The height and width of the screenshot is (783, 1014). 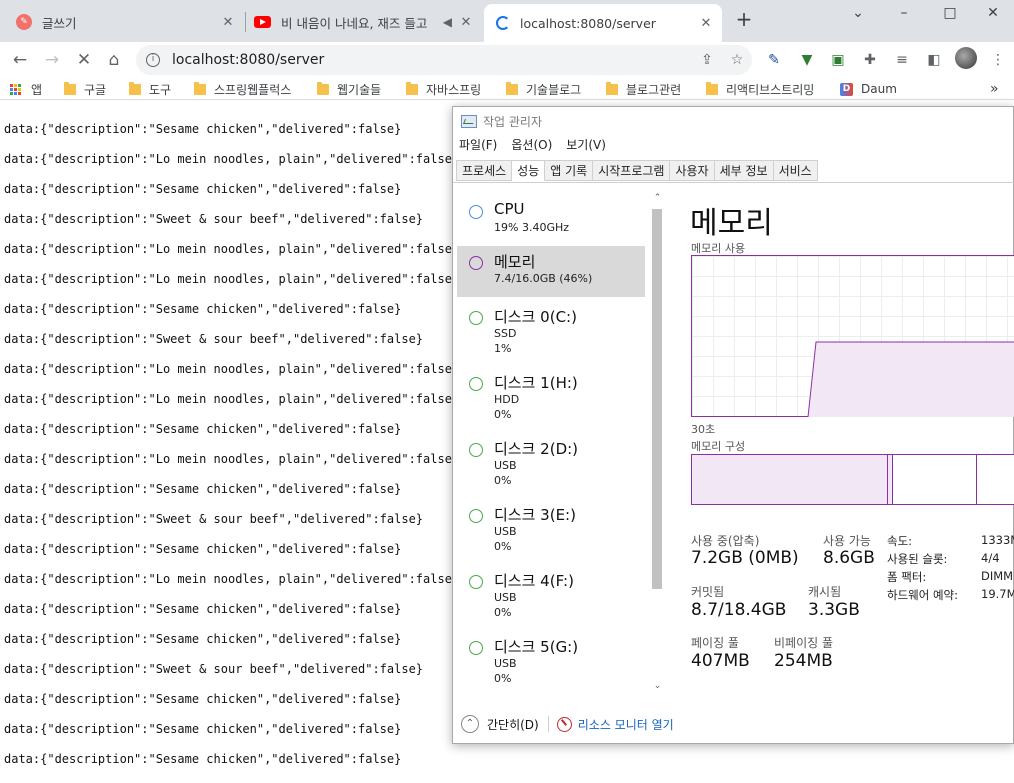 I want to click on new-tab-button: +, so click(x=744, y=19).